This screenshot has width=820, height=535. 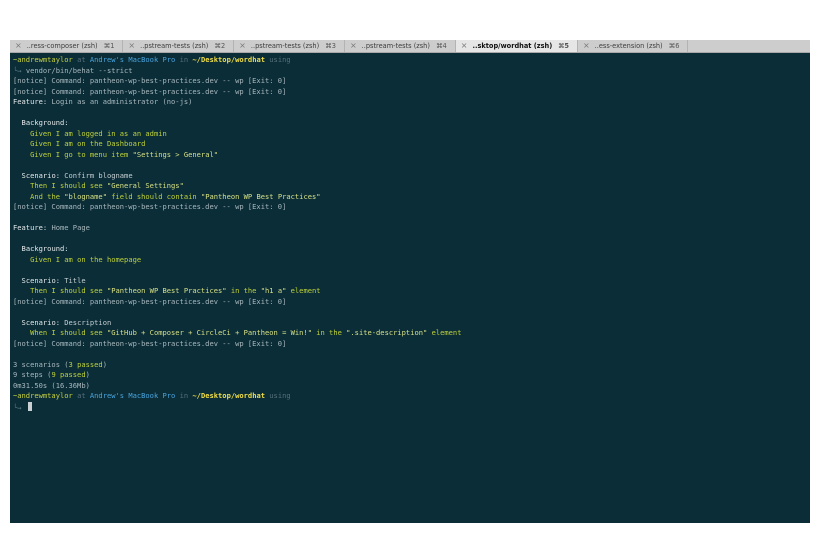 I want to click on summary-scenarios: 3 scenarios (3 passed), so click(x=410, y=365).